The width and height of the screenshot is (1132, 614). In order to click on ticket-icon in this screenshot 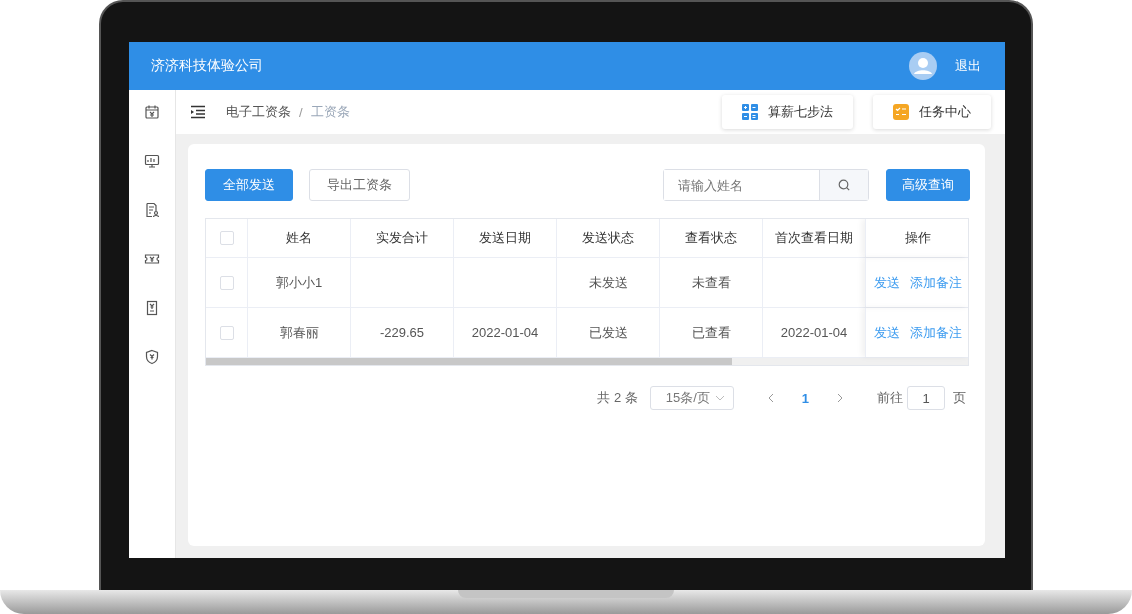, I will do `click(152, 259)`.